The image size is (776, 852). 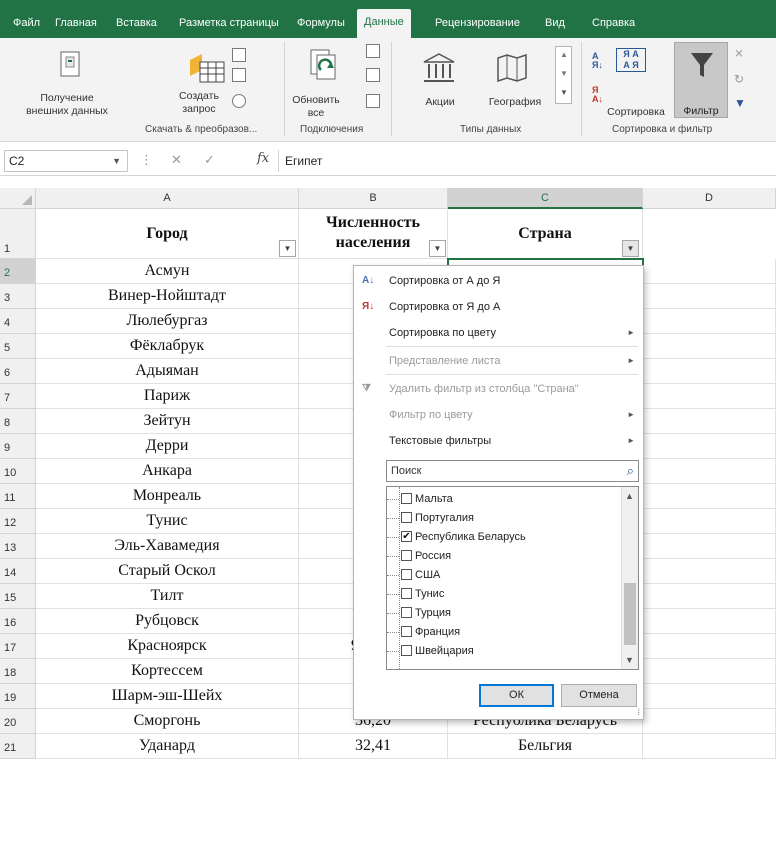 What do you see at coordinates (18, 396) in the screenshot?
I see `row-header: 7` at bounding box center [18, 396].